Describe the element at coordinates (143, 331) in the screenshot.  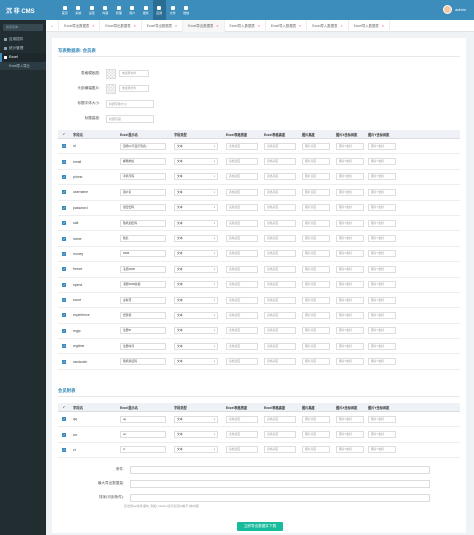
I see `display-name-input: 注册IP` at that location.